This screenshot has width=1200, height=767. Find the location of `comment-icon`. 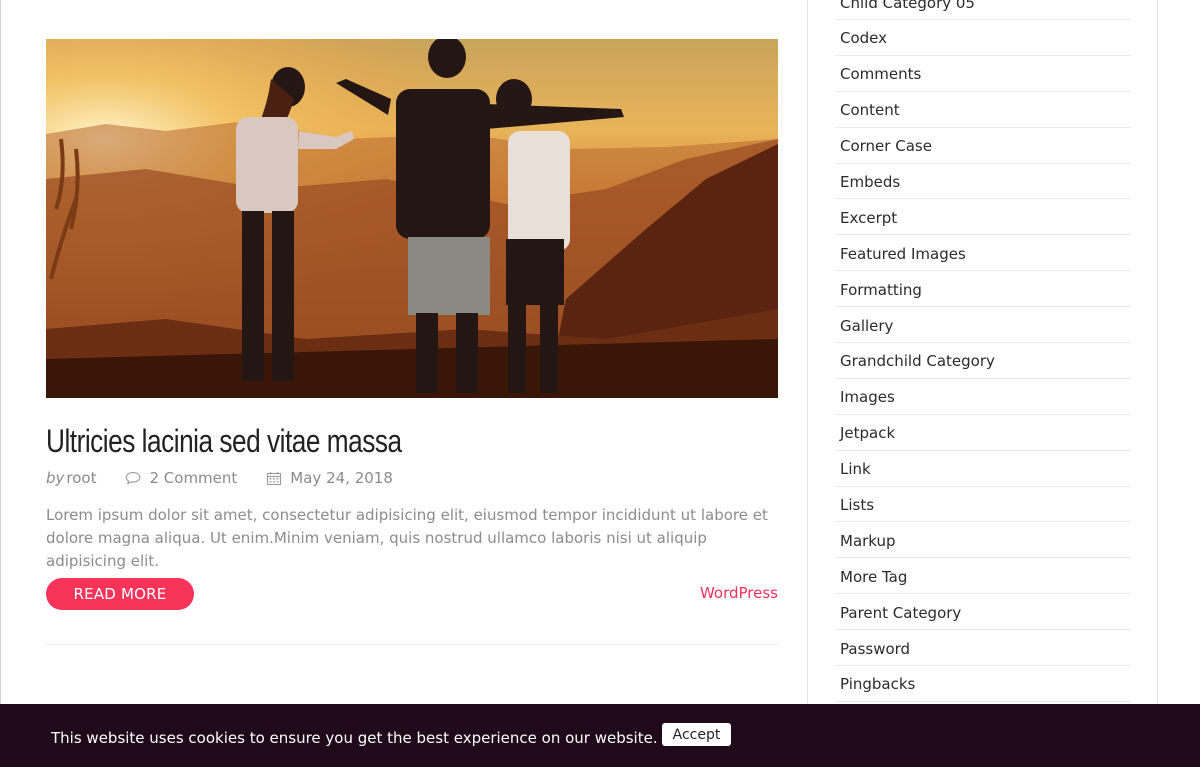

comment-icon is located at coordinates (133, 478).